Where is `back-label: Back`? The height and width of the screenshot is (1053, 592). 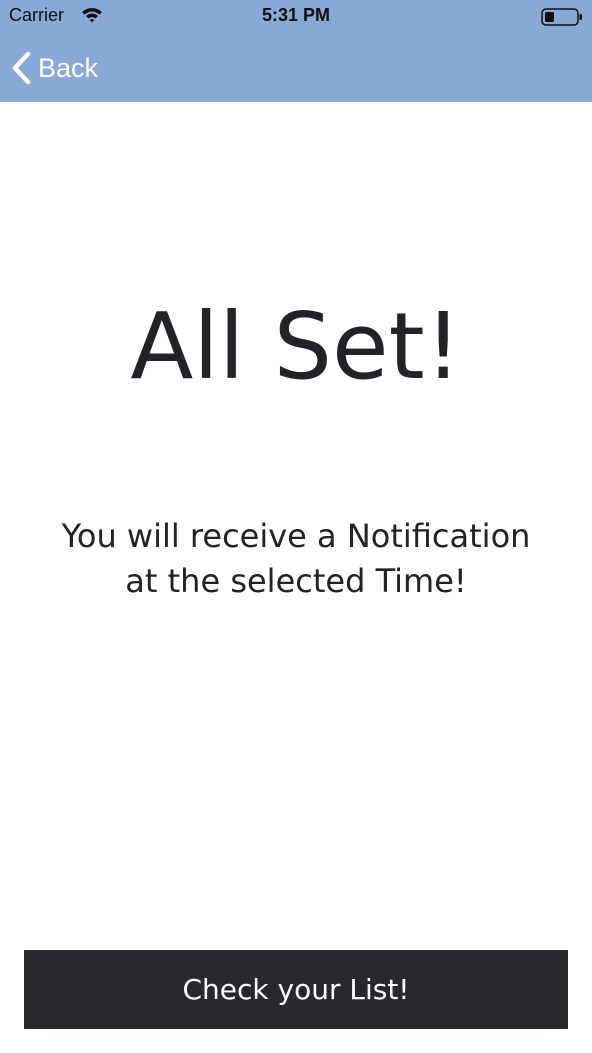
back-label: Back is located at coordinates (68, 67).